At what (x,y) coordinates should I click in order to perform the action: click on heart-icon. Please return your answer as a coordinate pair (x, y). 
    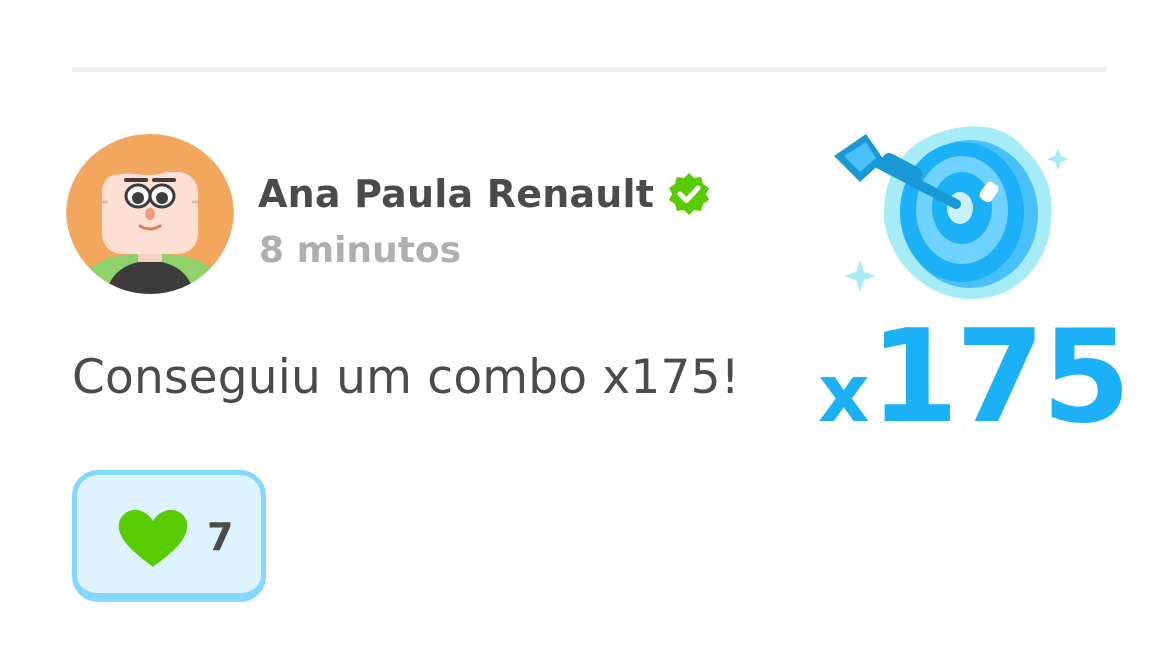
    Looking at the image, I should click on (153, 538).